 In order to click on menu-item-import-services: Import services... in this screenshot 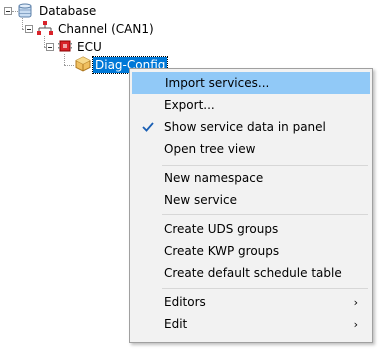, I will do `click(251, 83)`.